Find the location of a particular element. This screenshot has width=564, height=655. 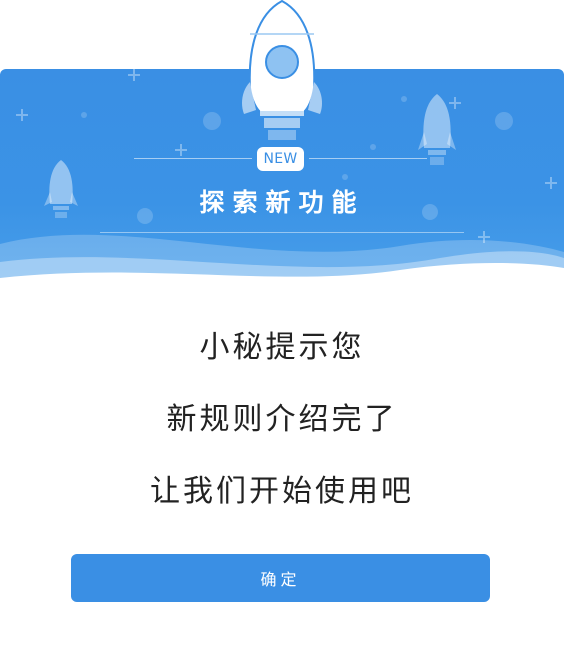

dialog-title: 探索新功能 is located at coordinates (282, 202).